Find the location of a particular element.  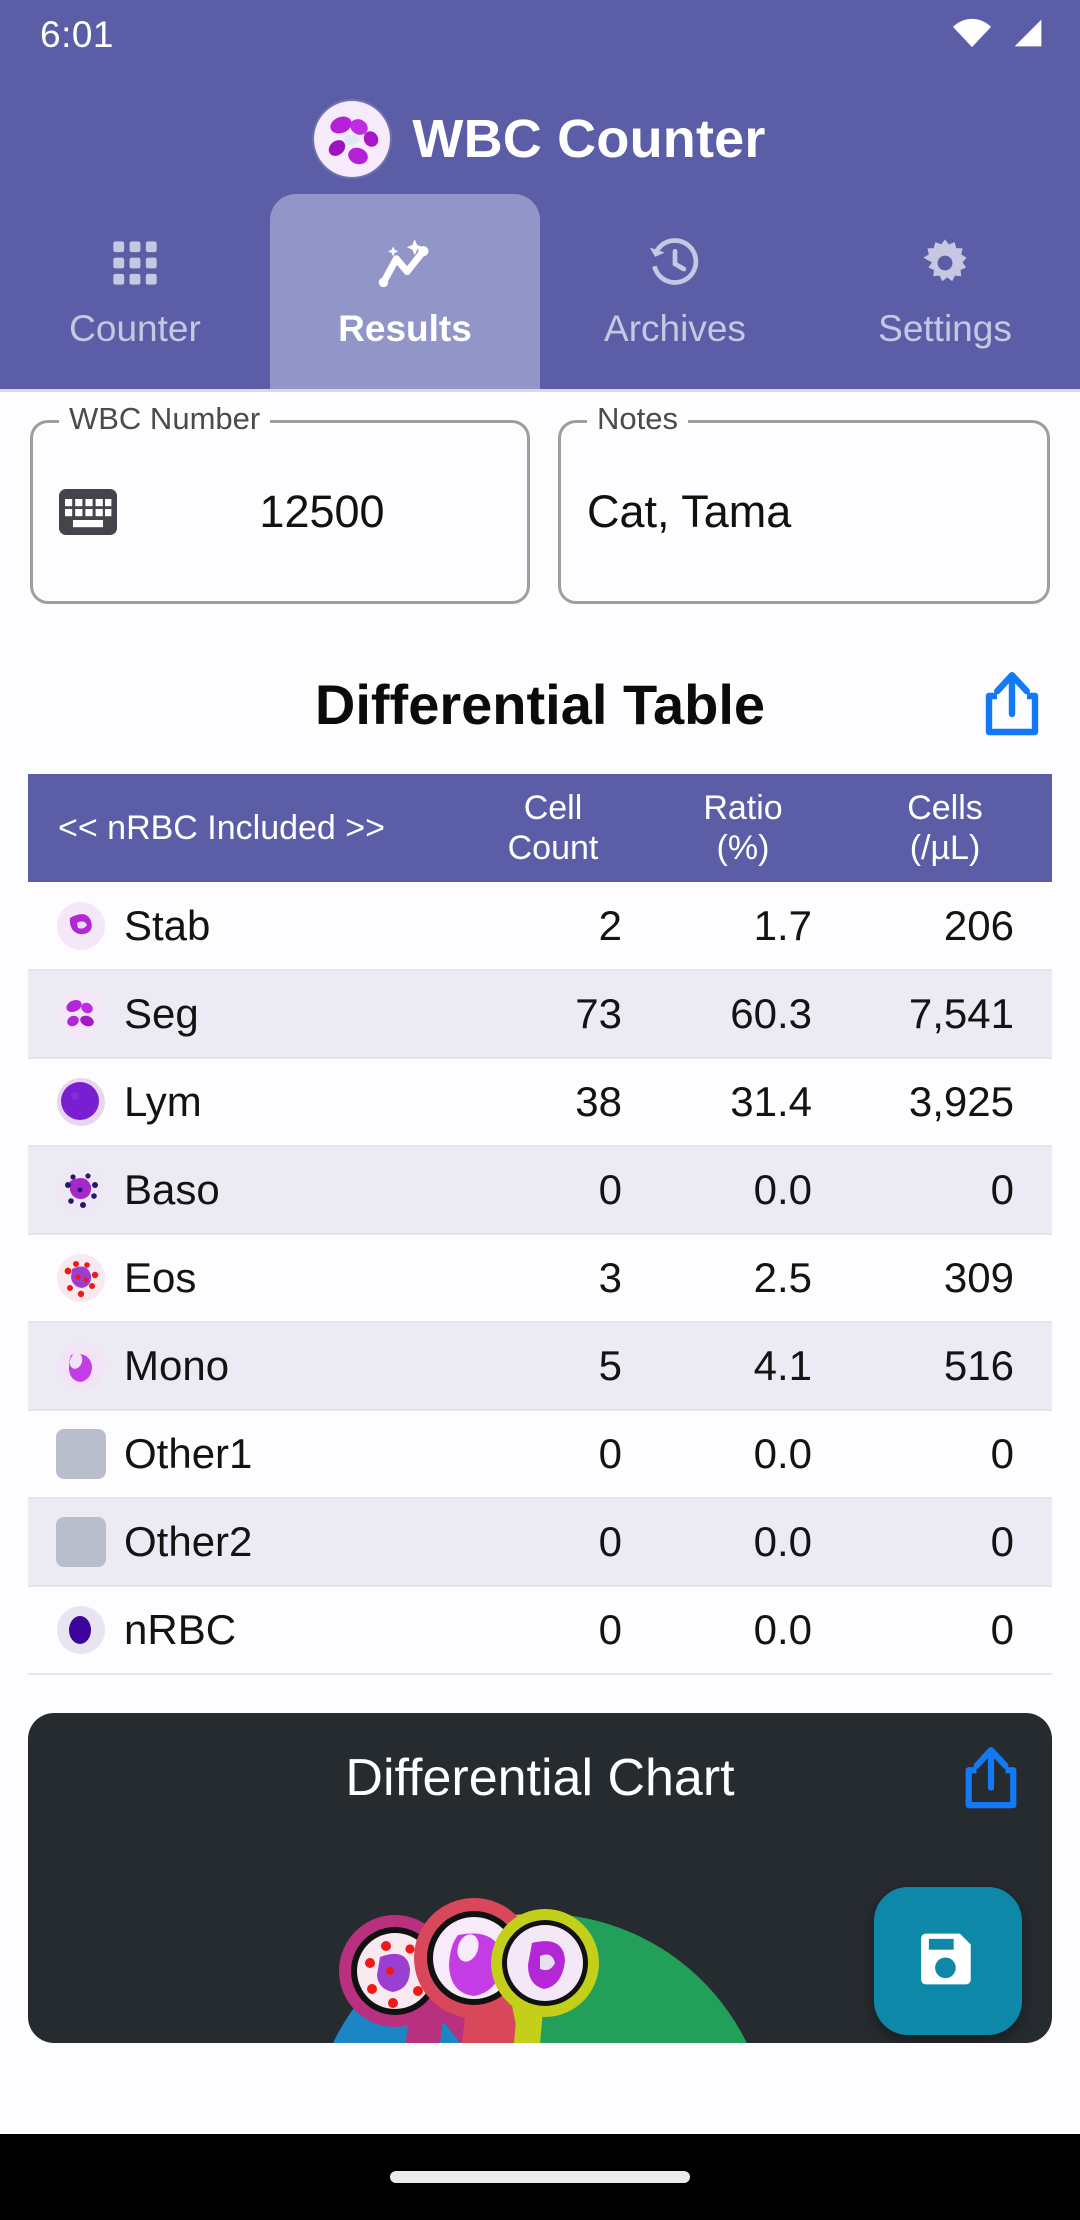

tab-counter-label: Counter is located at coordinates (135, 328).